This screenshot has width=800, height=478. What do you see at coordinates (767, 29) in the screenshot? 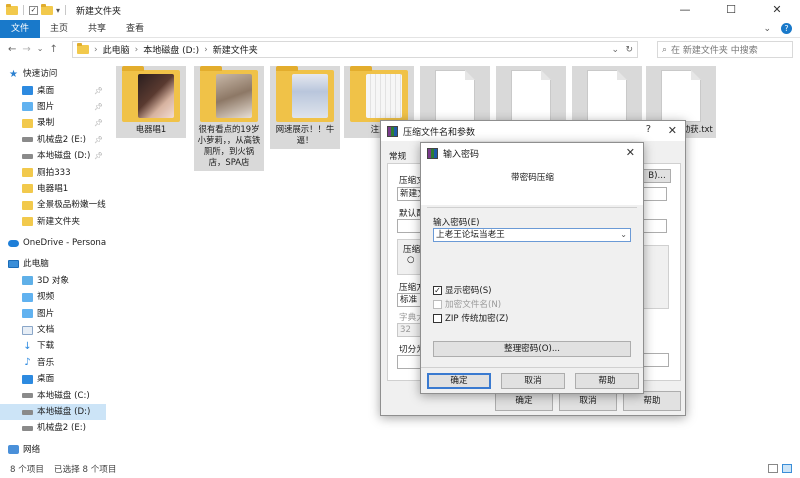
I see `expand-ribbon-icon: ⌄` at bounding box center [767, 29].